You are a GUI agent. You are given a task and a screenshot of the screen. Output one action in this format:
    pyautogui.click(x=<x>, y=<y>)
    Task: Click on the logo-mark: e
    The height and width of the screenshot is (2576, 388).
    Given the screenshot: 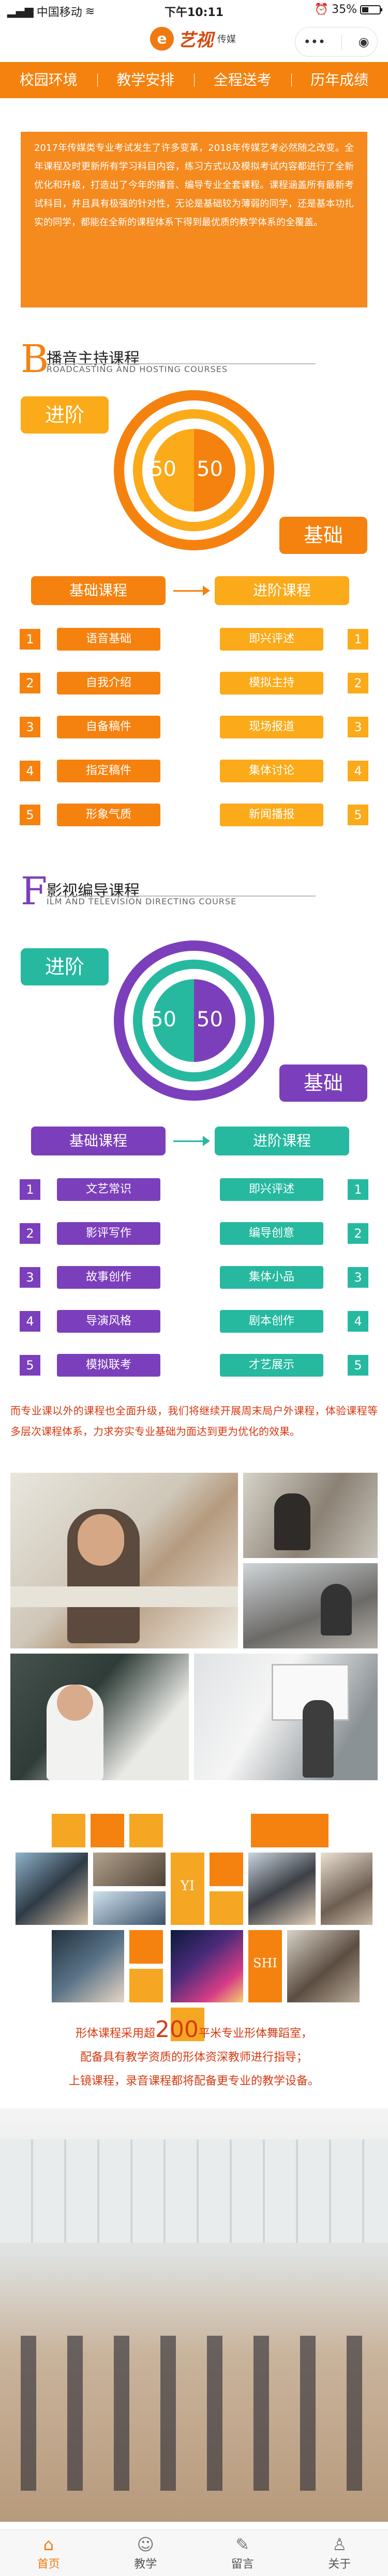 What is the action you would take?
    pyautogui.click(x=162, y=38)
    